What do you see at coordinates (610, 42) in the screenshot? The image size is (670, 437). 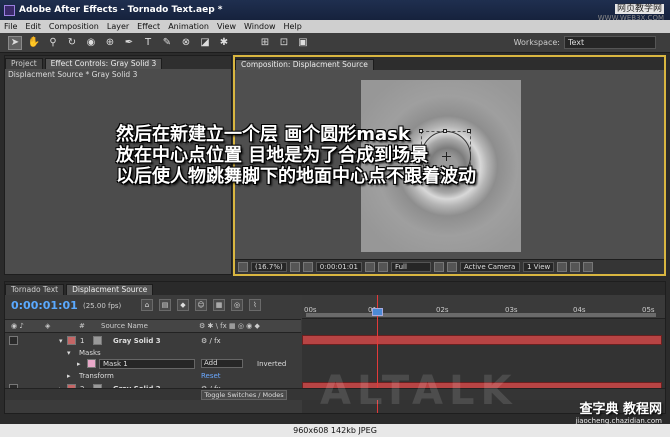 I see `workspace-dropdown: Text` at bounding box center [610, 42].